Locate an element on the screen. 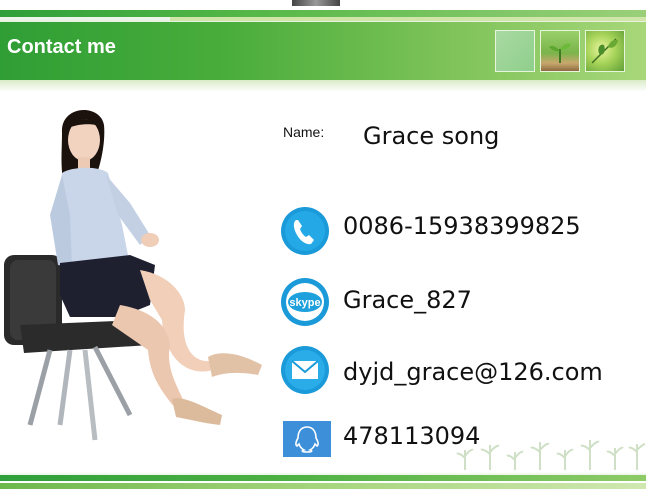  svg-text: skype is located at coordinates (304, 303).